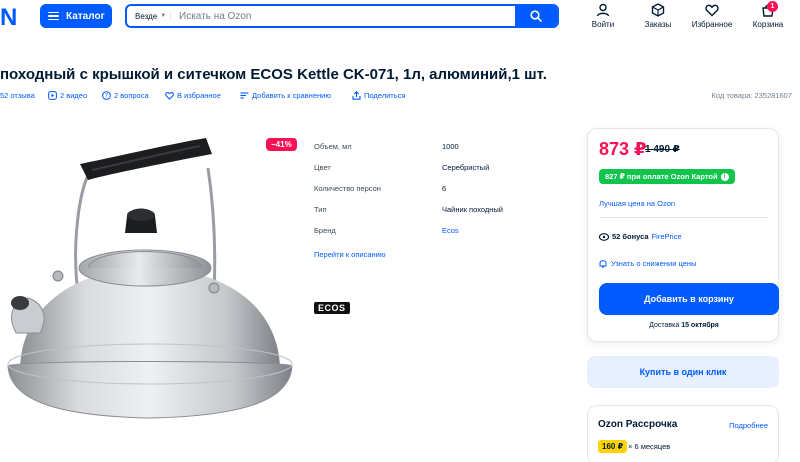 Image resolution: width=800 pixels, height=462 pixels. I want to click on search-scope-label: Везде, so click(146, 16).